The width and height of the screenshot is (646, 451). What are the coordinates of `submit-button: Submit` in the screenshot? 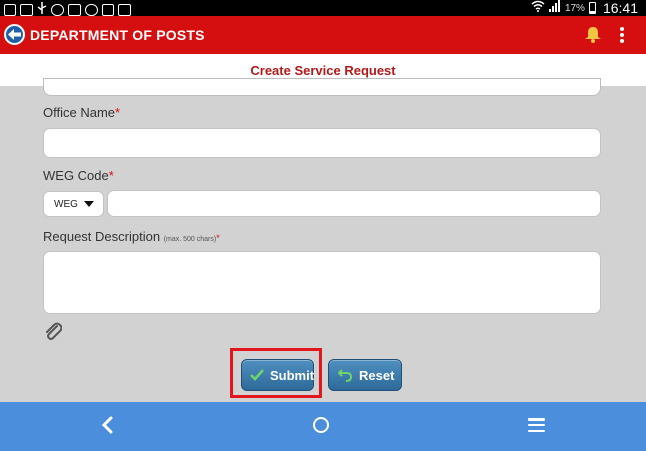 It's located at (277, 375).